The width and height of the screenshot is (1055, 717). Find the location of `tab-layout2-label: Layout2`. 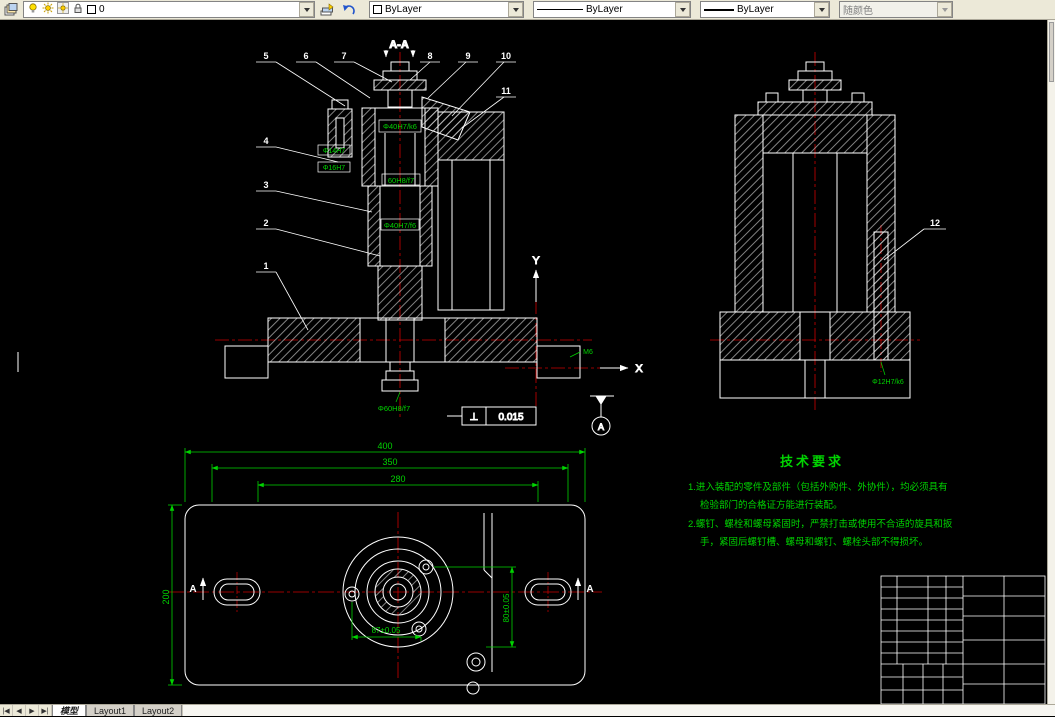

tab-layout2-label: Layout2 is located at coordinates (158, 711).